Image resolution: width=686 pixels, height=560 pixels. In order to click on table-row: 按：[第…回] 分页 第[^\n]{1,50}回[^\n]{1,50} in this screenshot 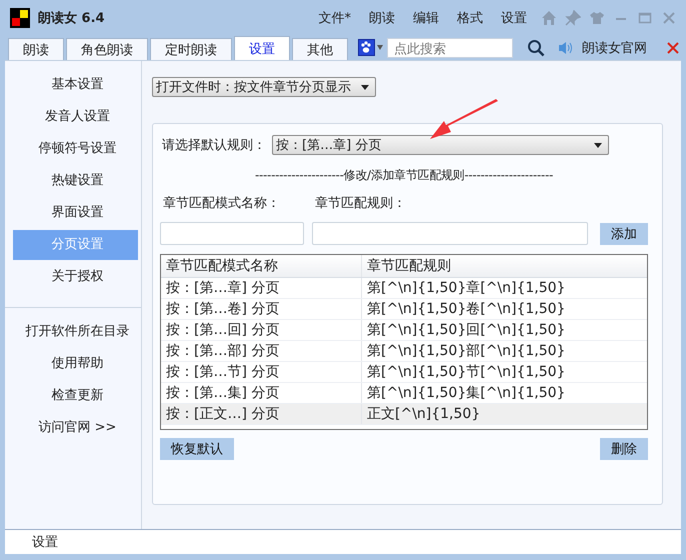, I will do `click(404, 330)`.